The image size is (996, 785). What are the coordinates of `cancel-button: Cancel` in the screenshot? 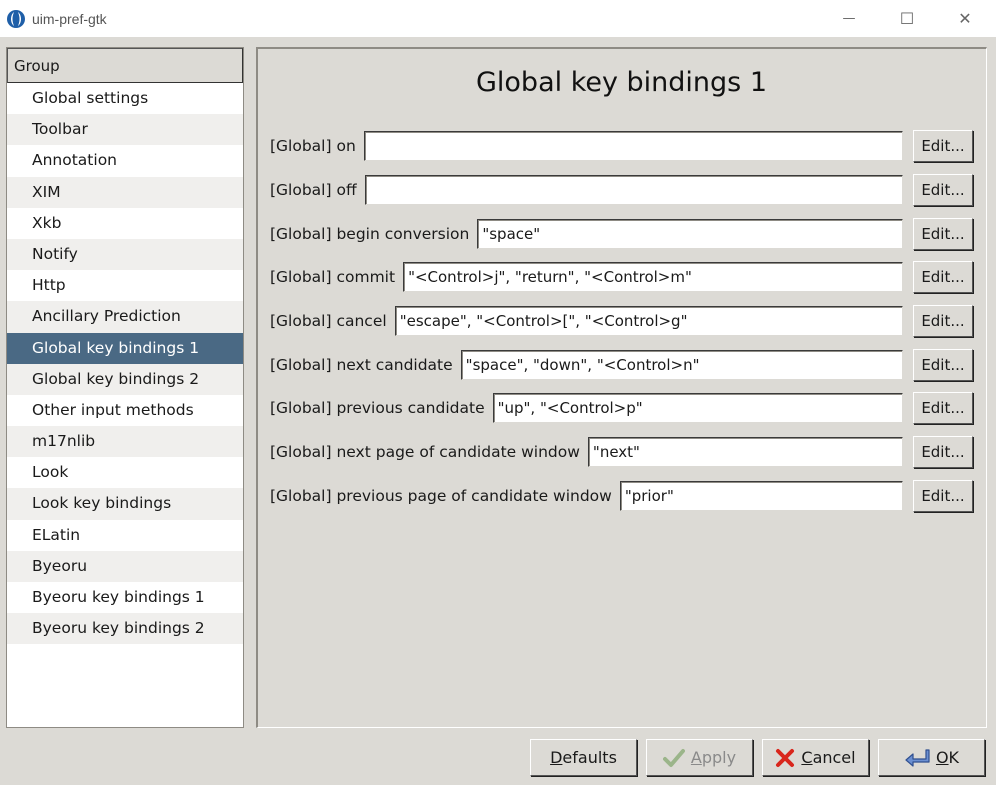 It's located at (815, 757).